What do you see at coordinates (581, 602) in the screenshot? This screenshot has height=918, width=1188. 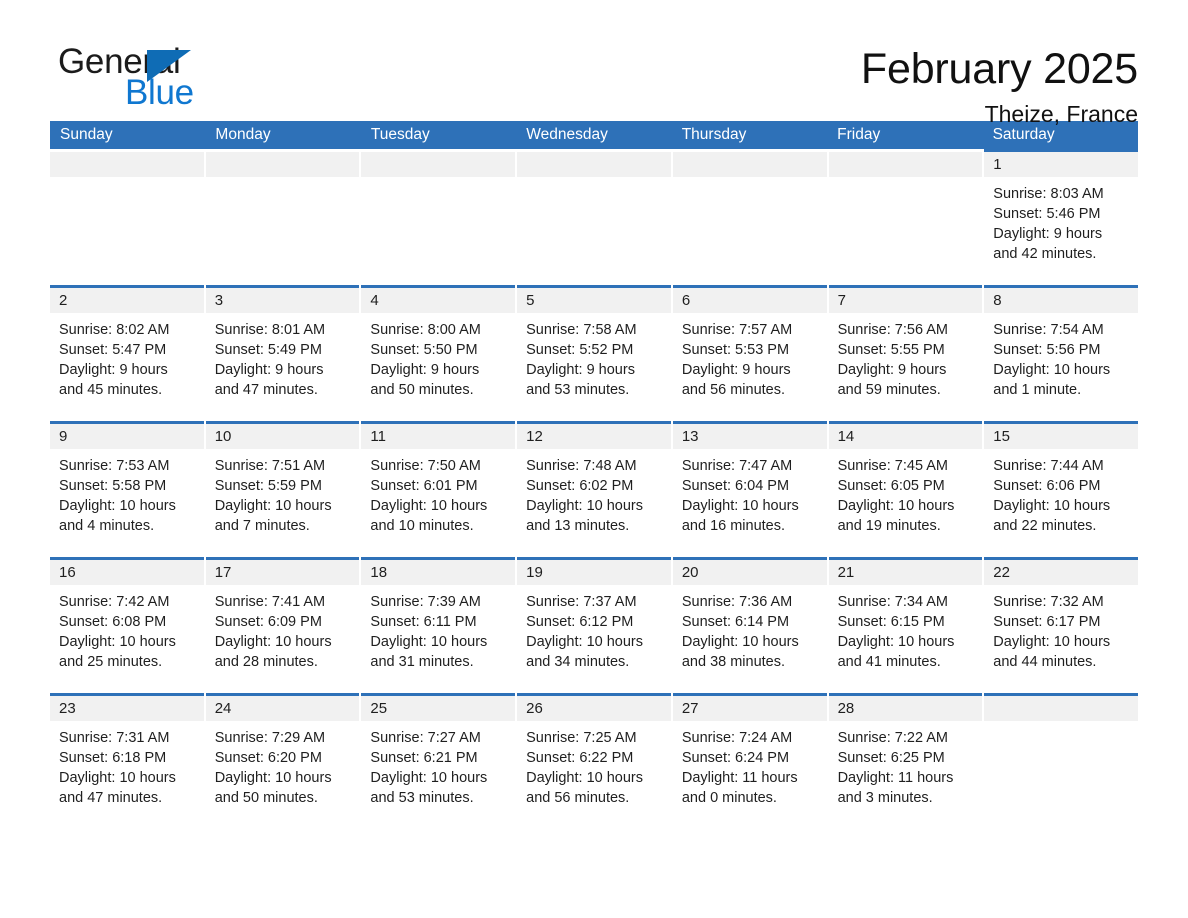 I see `sunrise-text: Sunrise: 7:37 AM` at bounding box center [581, 602].